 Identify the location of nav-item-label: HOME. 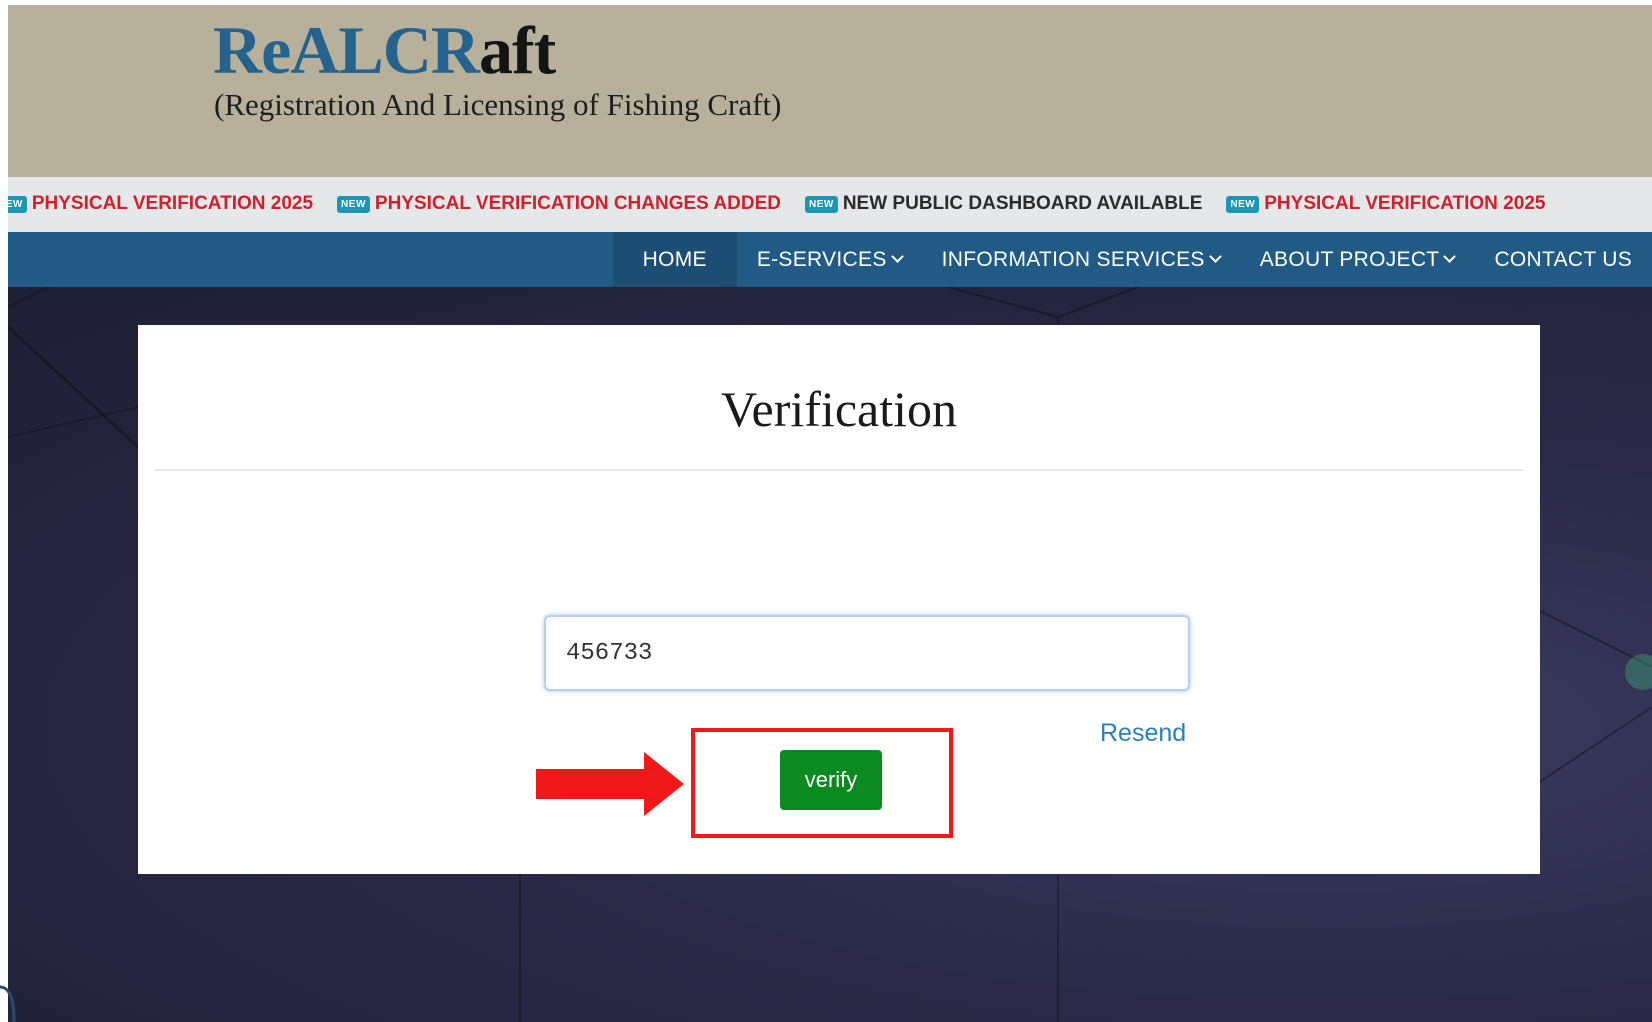
(674, 259).